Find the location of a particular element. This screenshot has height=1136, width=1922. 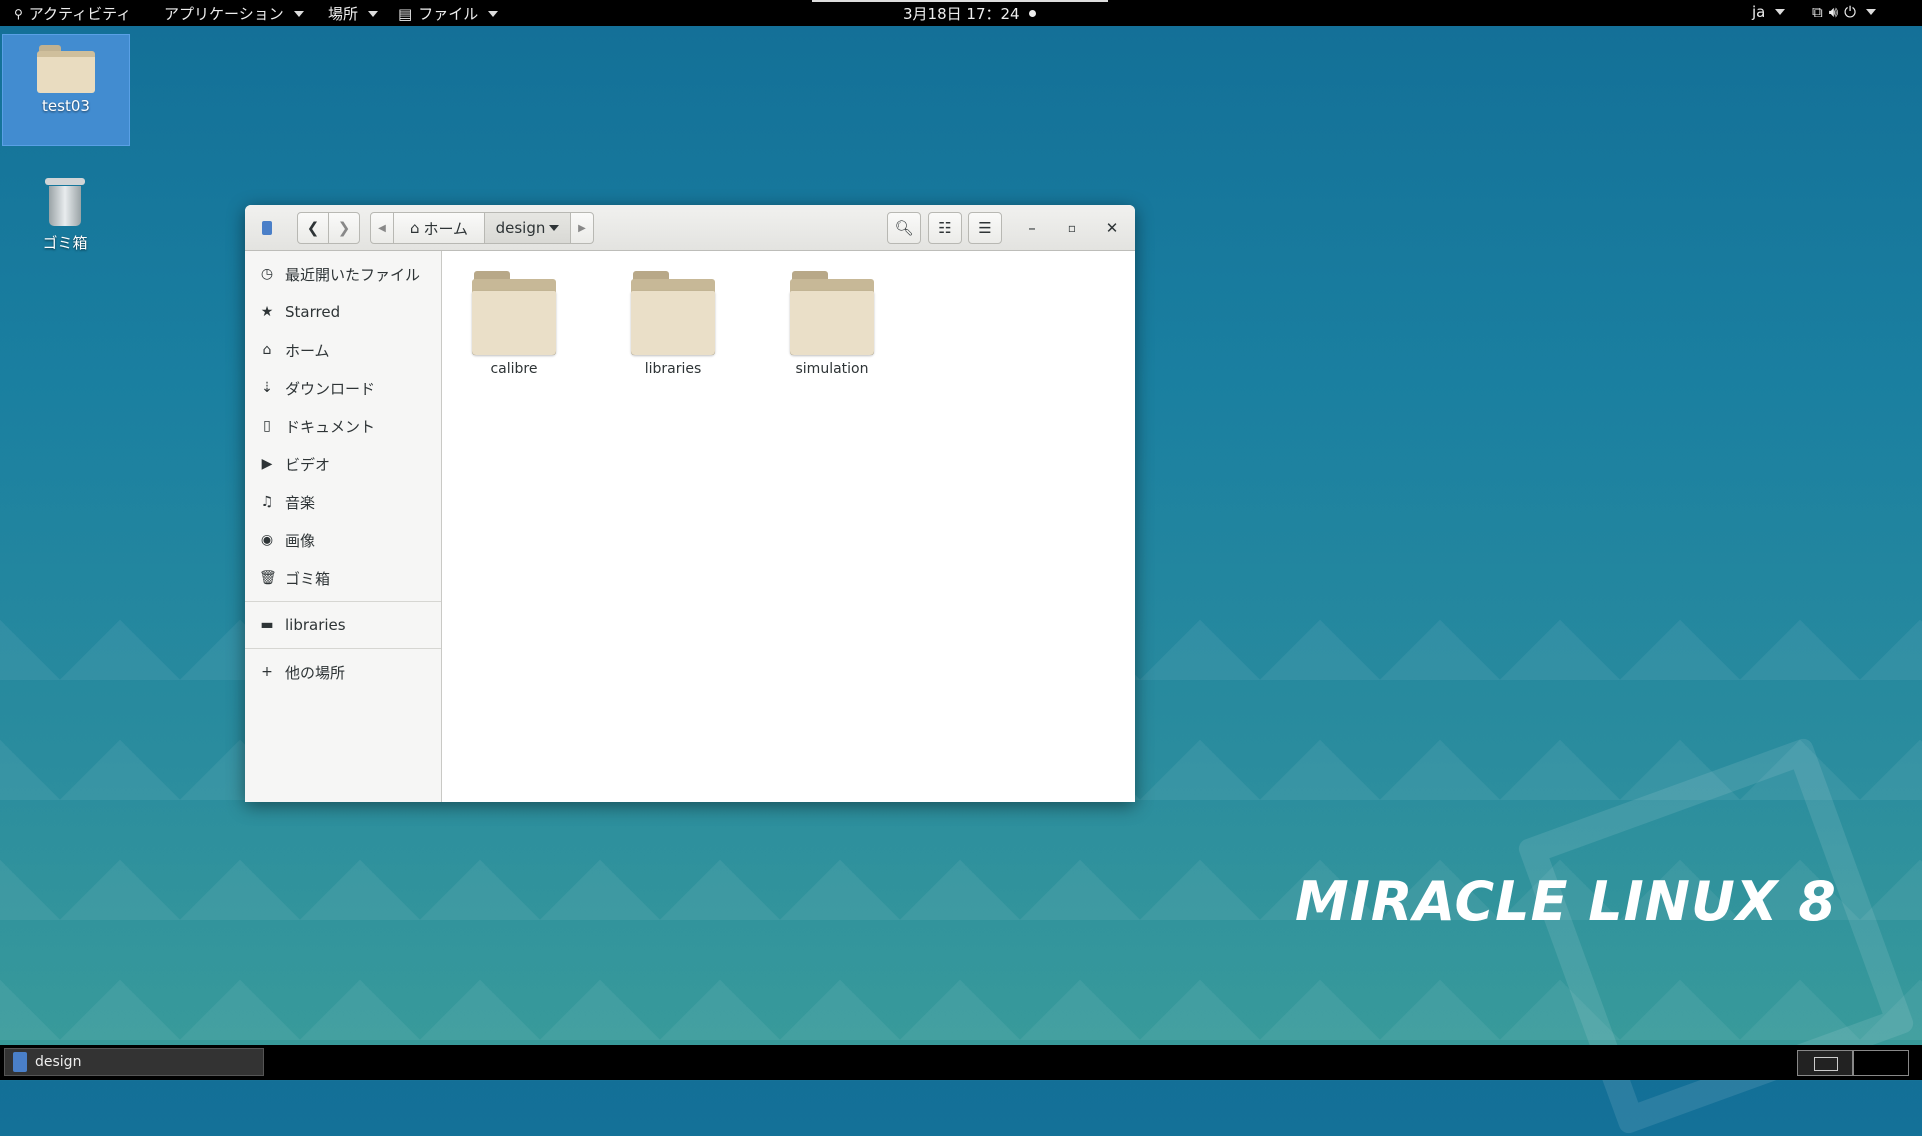

places-label: 場所 is located at coordinates (343, 14).